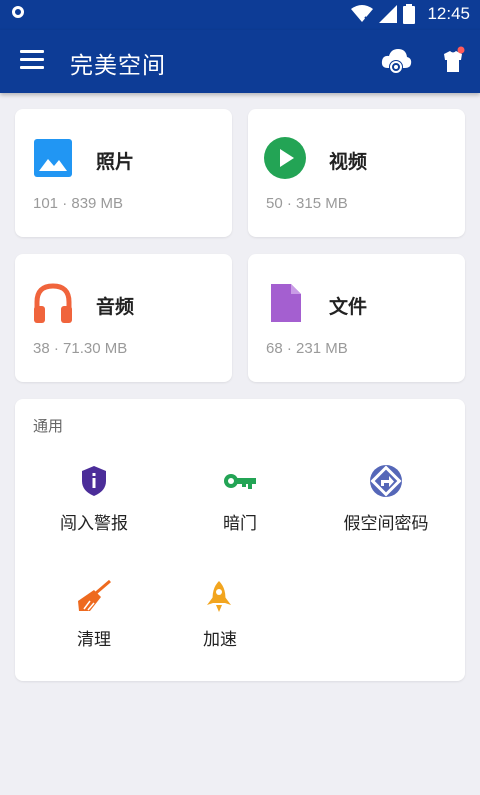  I want to click on tool-label: 假空间密码, so click(386, 524).